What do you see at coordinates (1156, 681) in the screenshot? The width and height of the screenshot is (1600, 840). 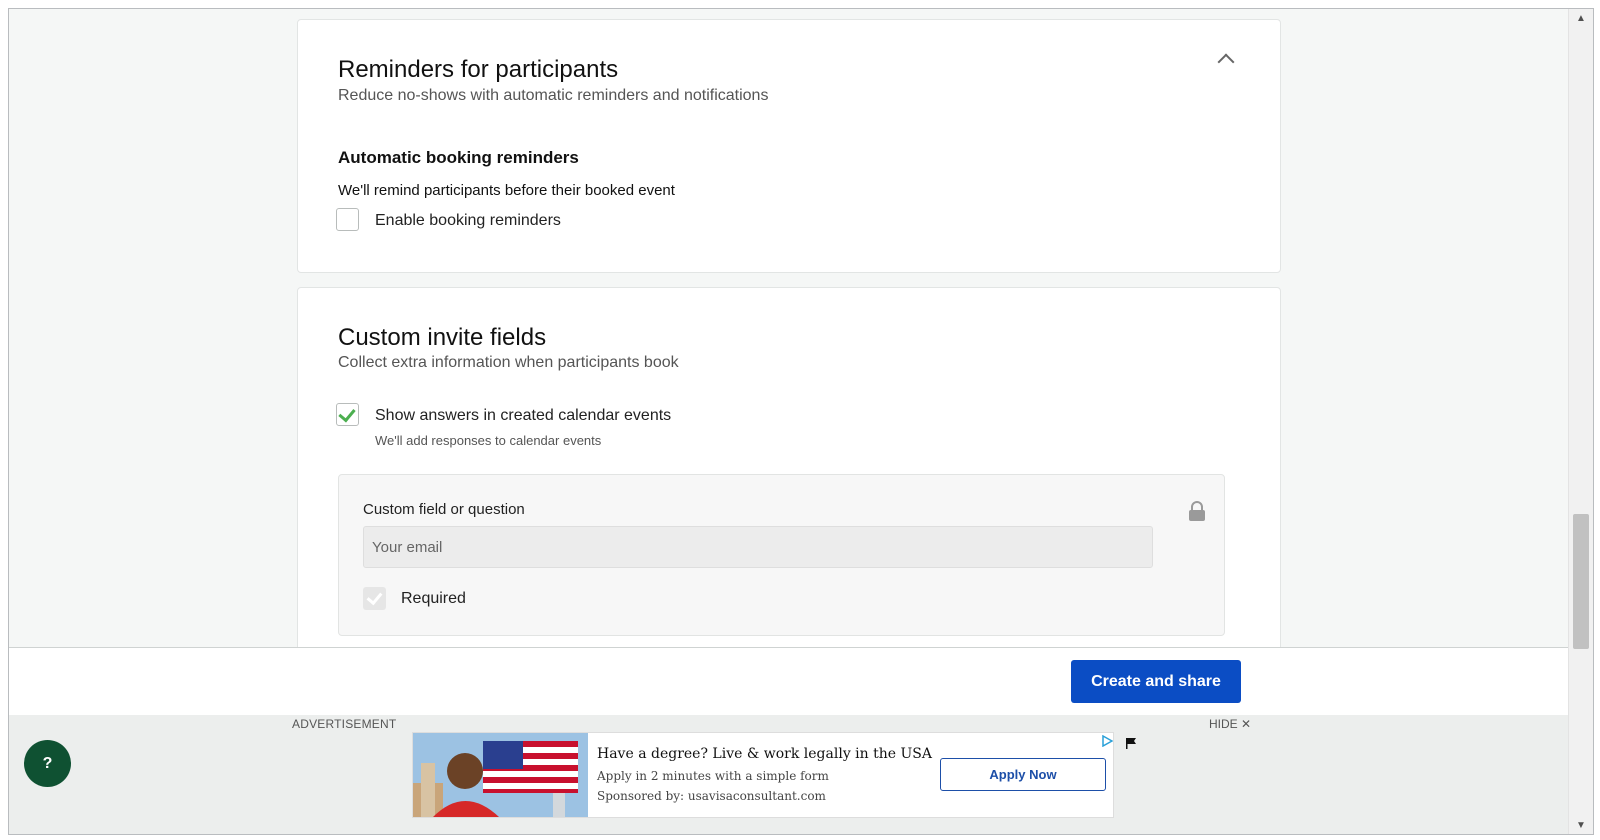 I see `create-and-share-button: Create and share` at bounding box center [1156, 681].